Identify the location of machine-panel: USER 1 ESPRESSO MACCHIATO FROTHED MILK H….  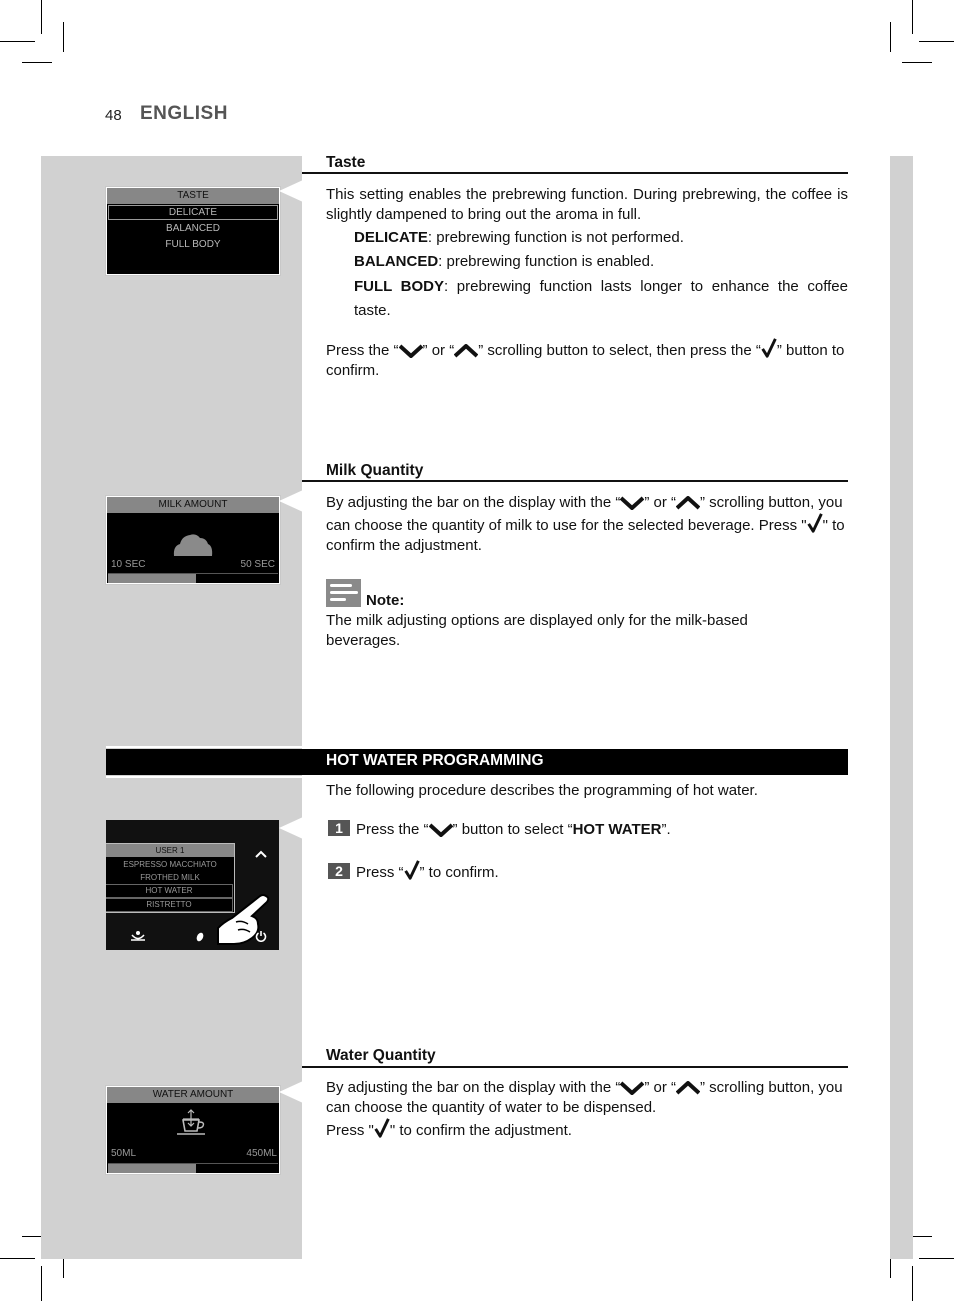
(192, 885).